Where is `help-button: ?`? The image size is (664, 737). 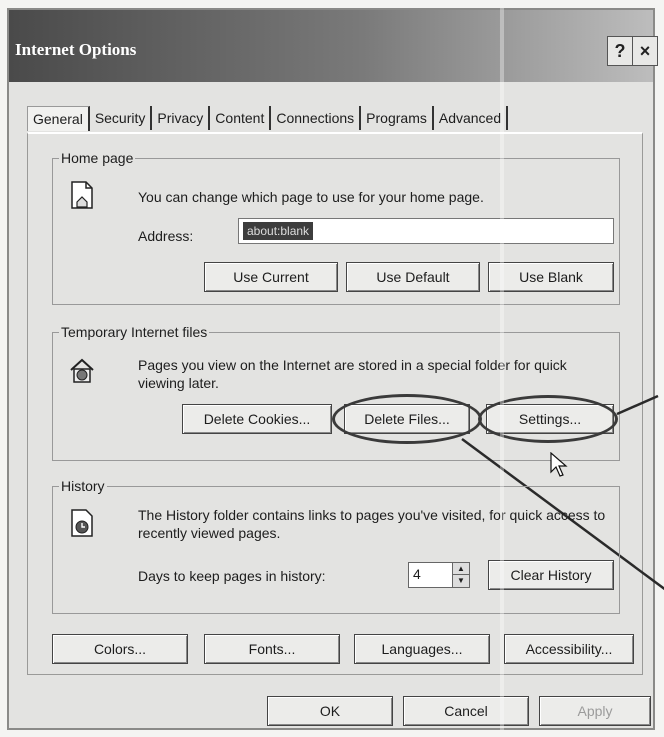
help-button: ? is located at coordinates (620, 51).